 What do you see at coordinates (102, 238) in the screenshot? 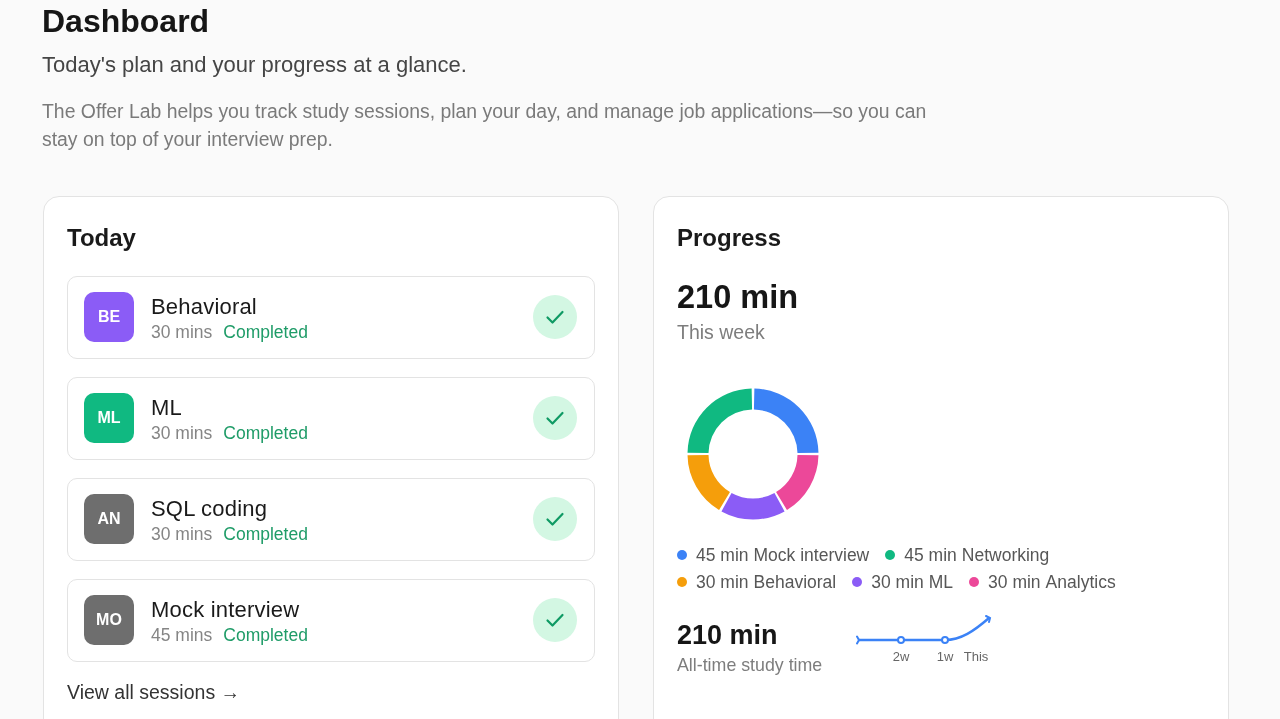
I see `card-title: Today` at bounding box center [102, 238].